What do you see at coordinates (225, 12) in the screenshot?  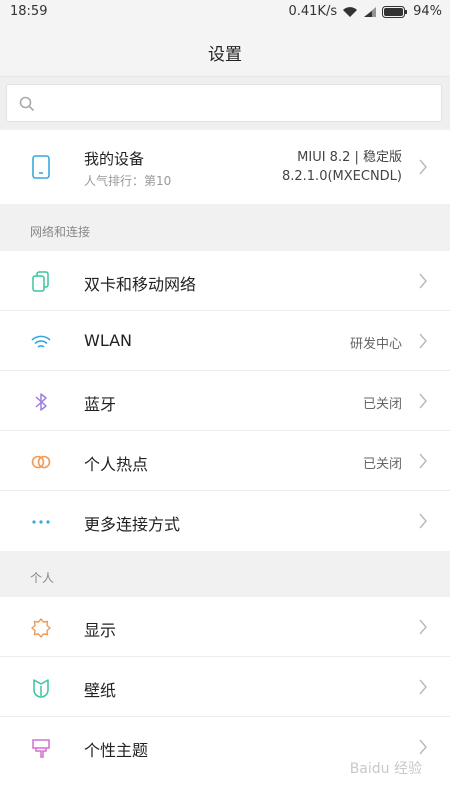 I see `status-bar: 18:59 0.41K/s 94%` at bounding box center [225, 12].